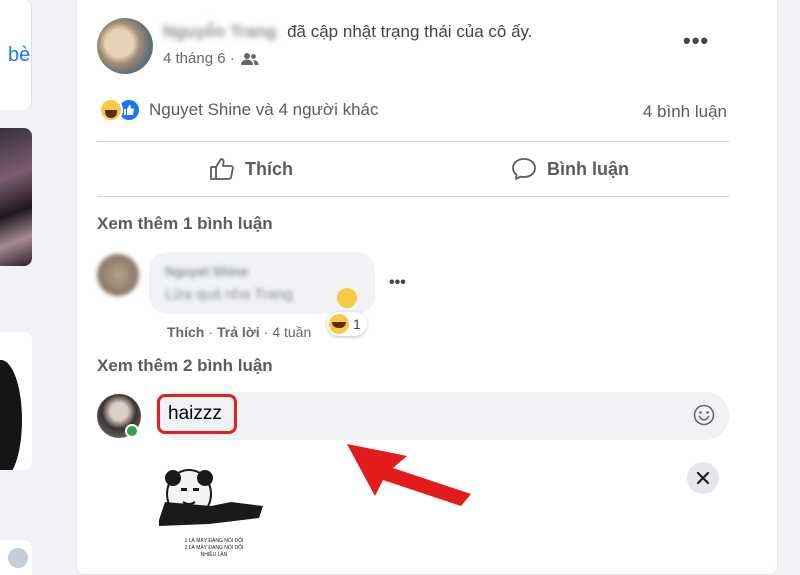 This screenshot has height=575, width=800. I want to click on thumbs-up-icon, so click(222, 169).